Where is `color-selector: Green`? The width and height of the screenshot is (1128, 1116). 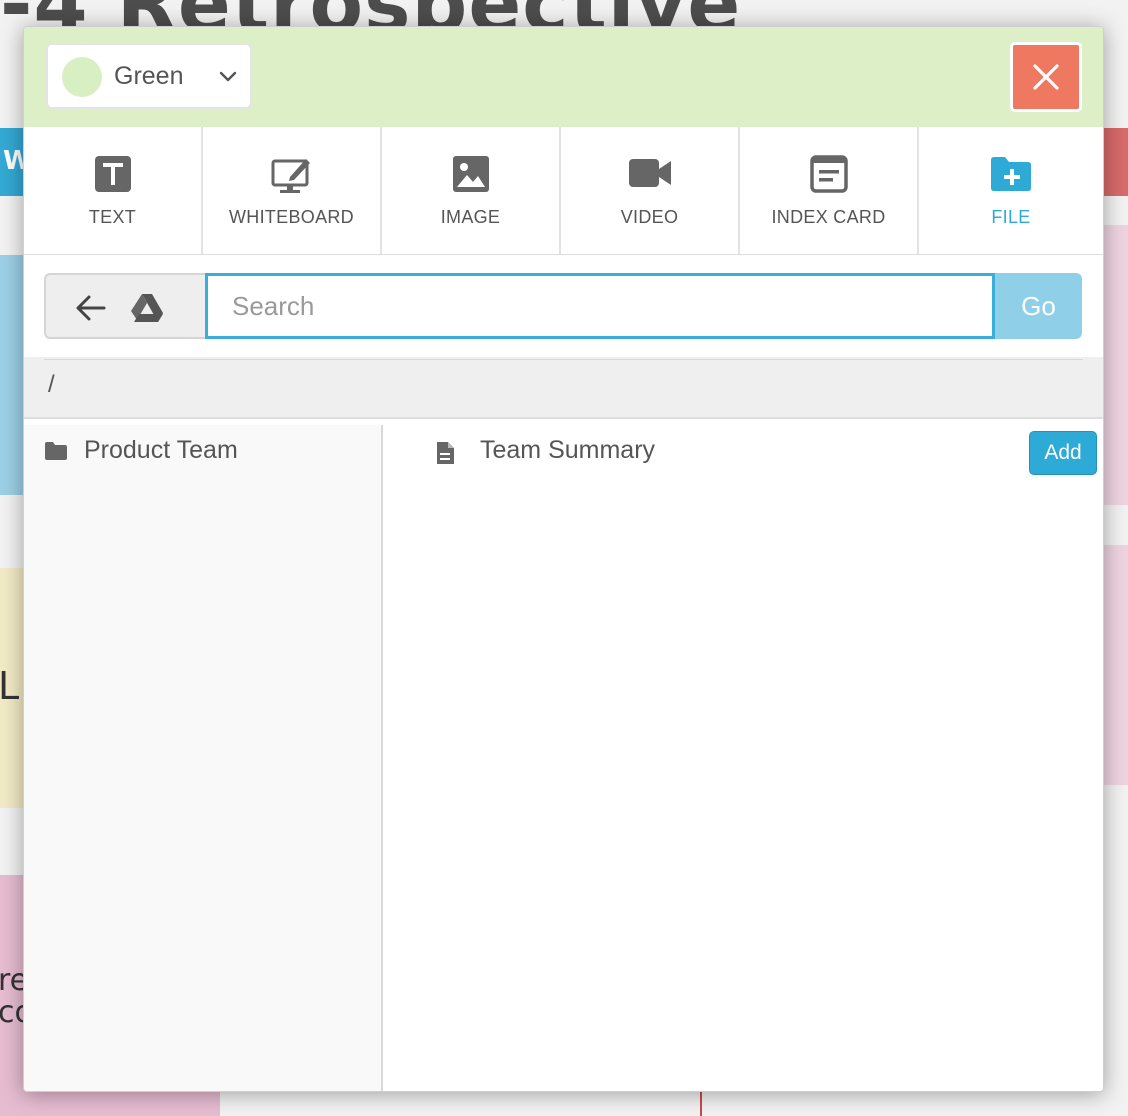 color-selector: Green is located at coordinates (149, 76).